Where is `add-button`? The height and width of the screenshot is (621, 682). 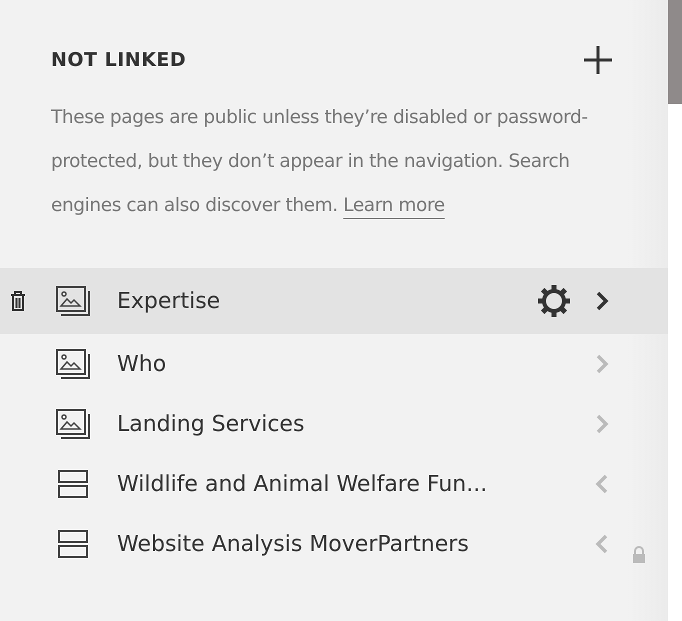 add-button is located at coordinates (598, 60).